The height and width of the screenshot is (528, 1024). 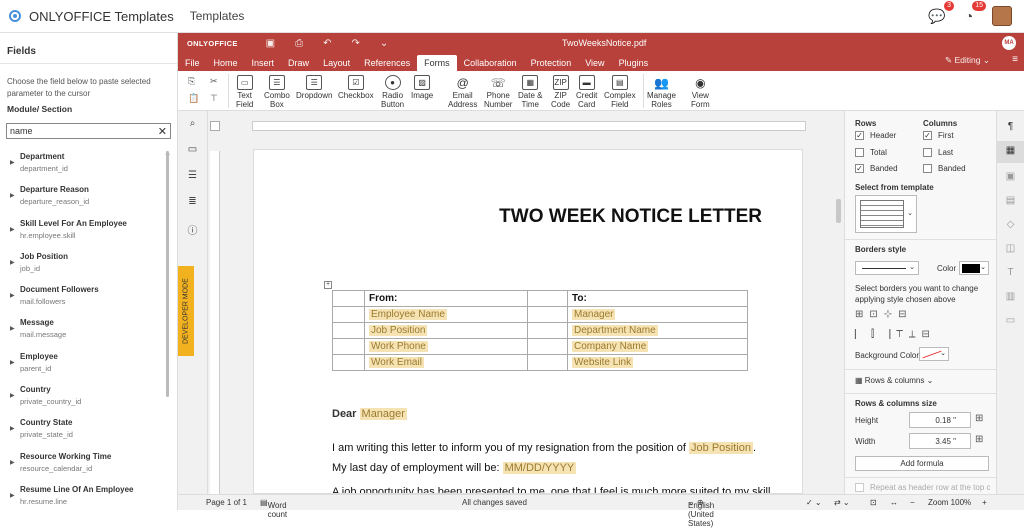 What do you see at coordinates (398, 346) in the screenshot?
I see `form-field: Work Phone` at bounding box center [398, 346].